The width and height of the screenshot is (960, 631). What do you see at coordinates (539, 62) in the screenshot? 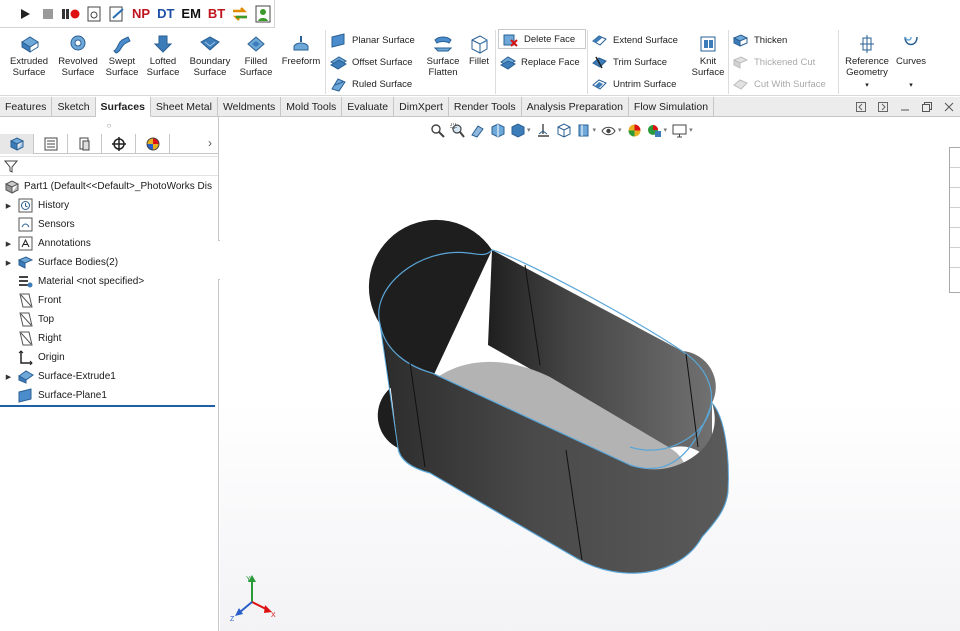
I see `replace-face-button: Replace Face` at bounding box center [539, 62].